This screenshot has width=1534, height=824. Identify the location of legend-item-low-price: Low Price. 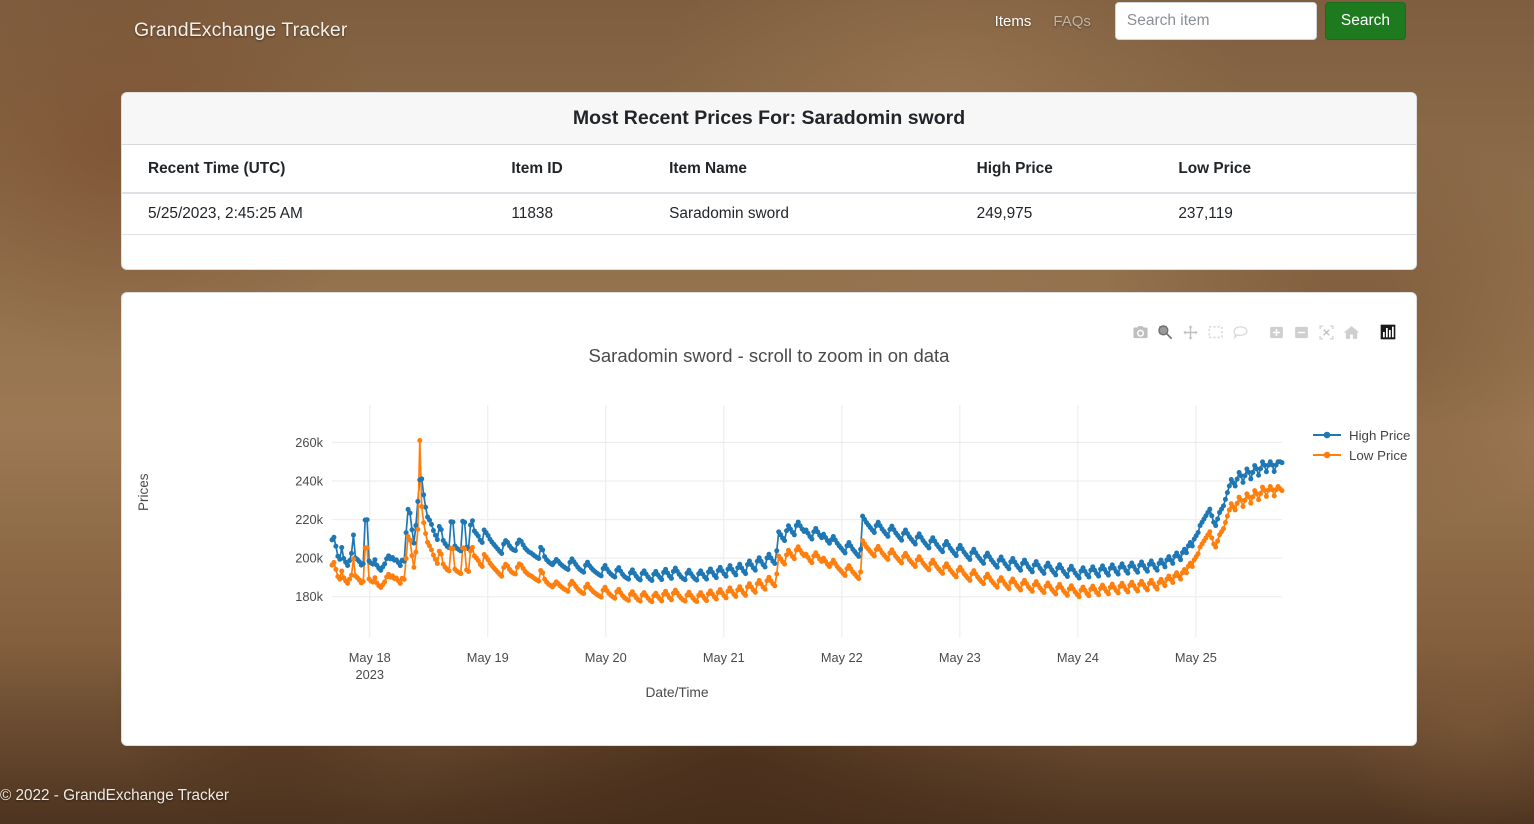
(1361, 455).